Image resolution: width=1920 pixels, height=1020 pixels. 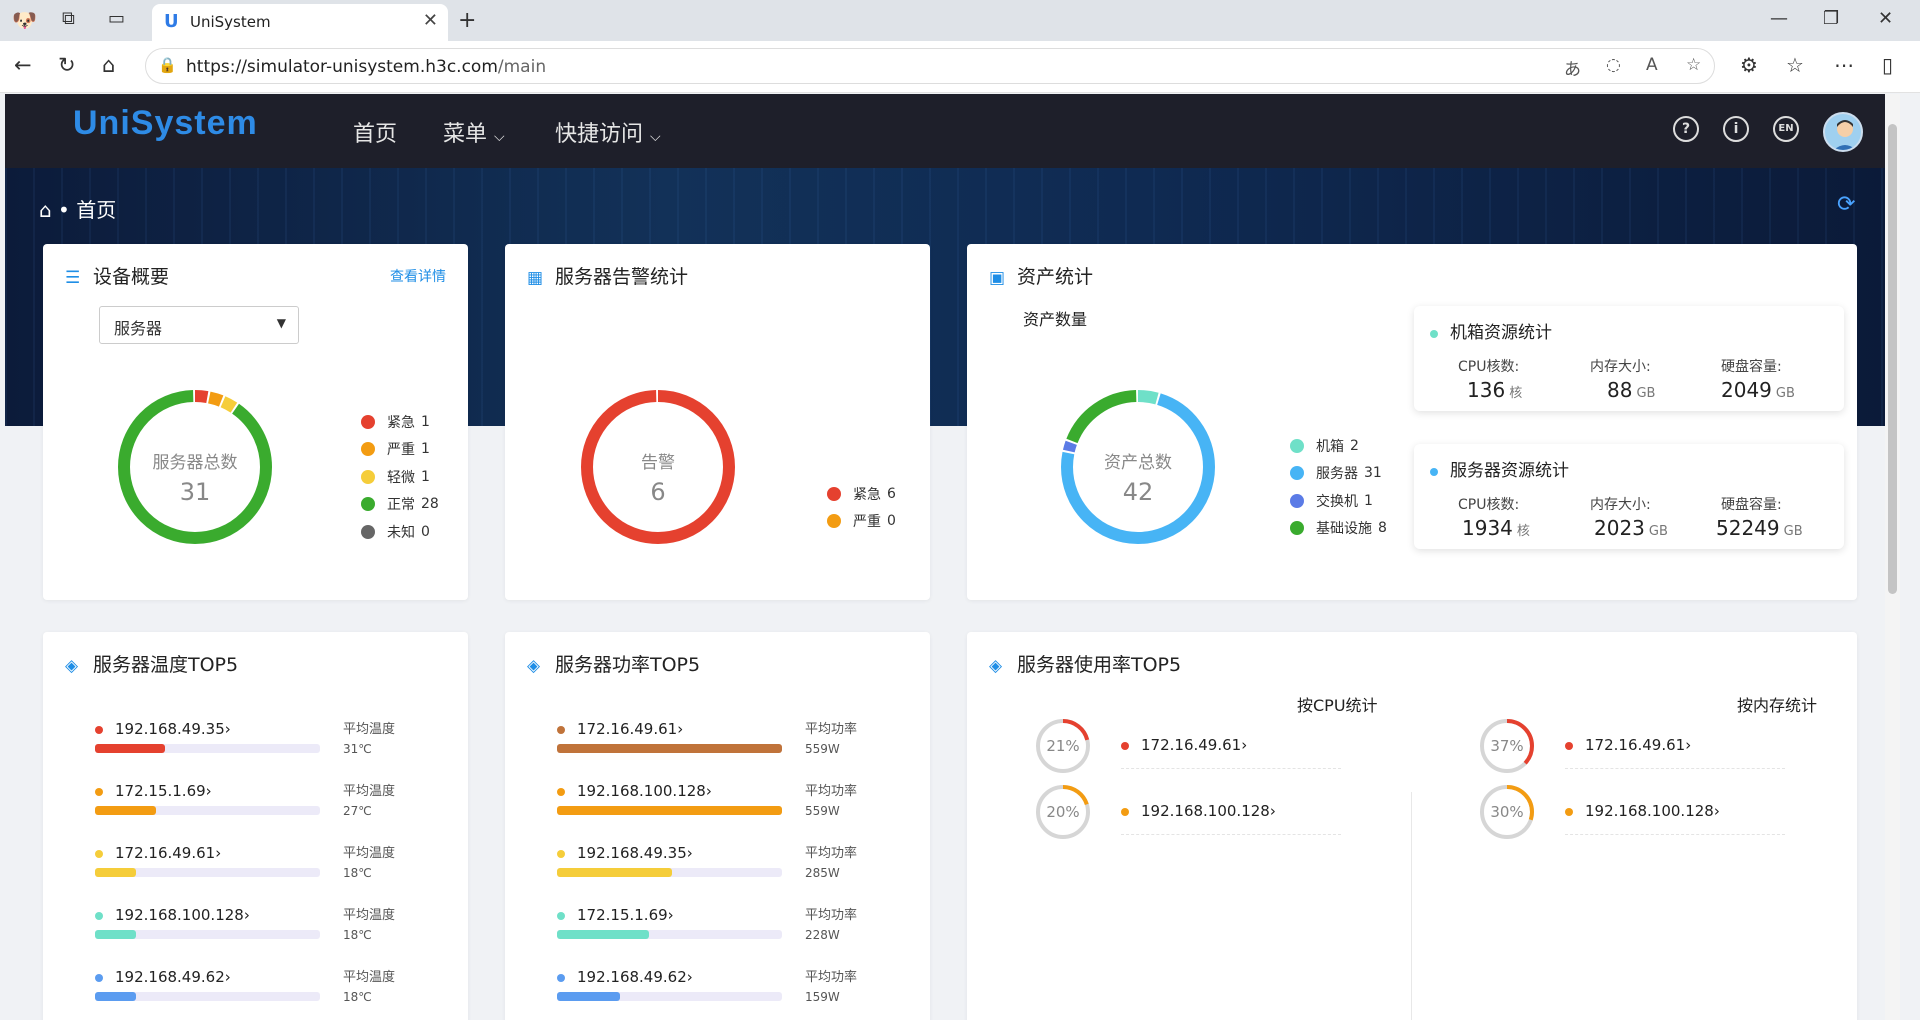 I want to click on metric-value: 31℃, so click(x=357, y=749).